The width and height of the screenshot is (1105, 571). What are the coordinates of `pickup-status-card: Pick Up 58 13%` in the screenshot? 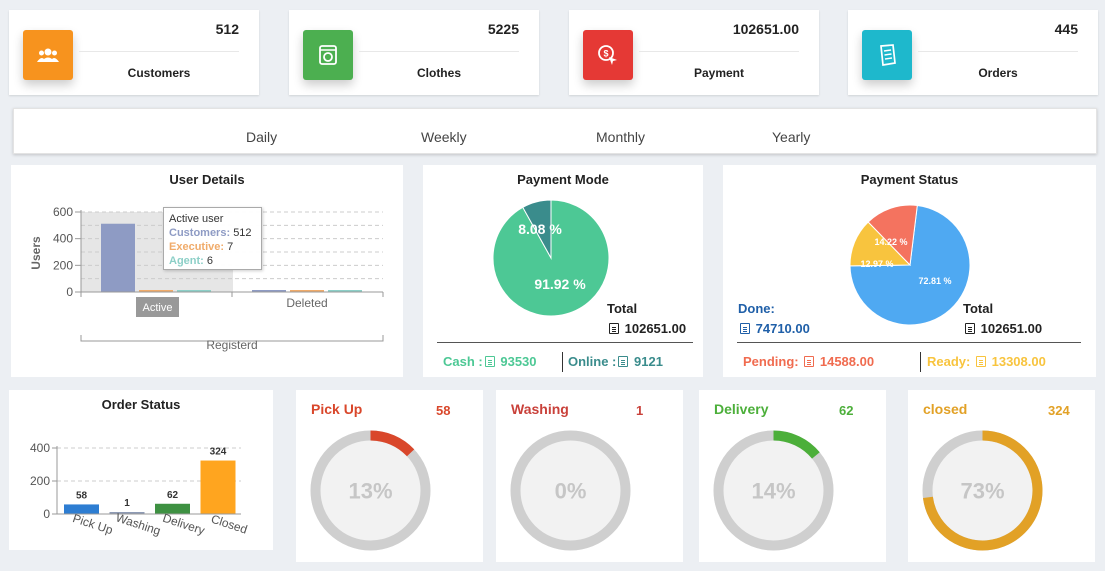 It's located at (389, 476).